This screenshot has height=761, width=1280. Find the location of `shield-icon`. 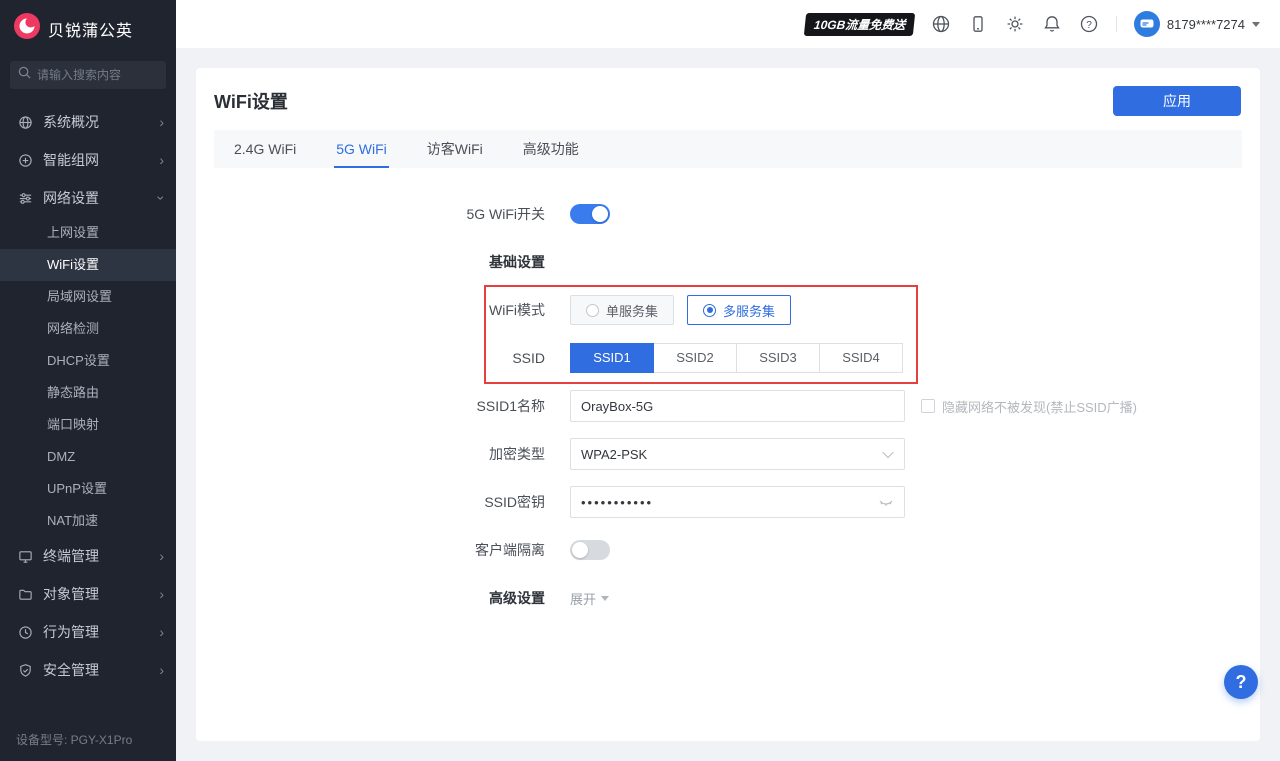

shield-icon is located at coordinates (25, 670).